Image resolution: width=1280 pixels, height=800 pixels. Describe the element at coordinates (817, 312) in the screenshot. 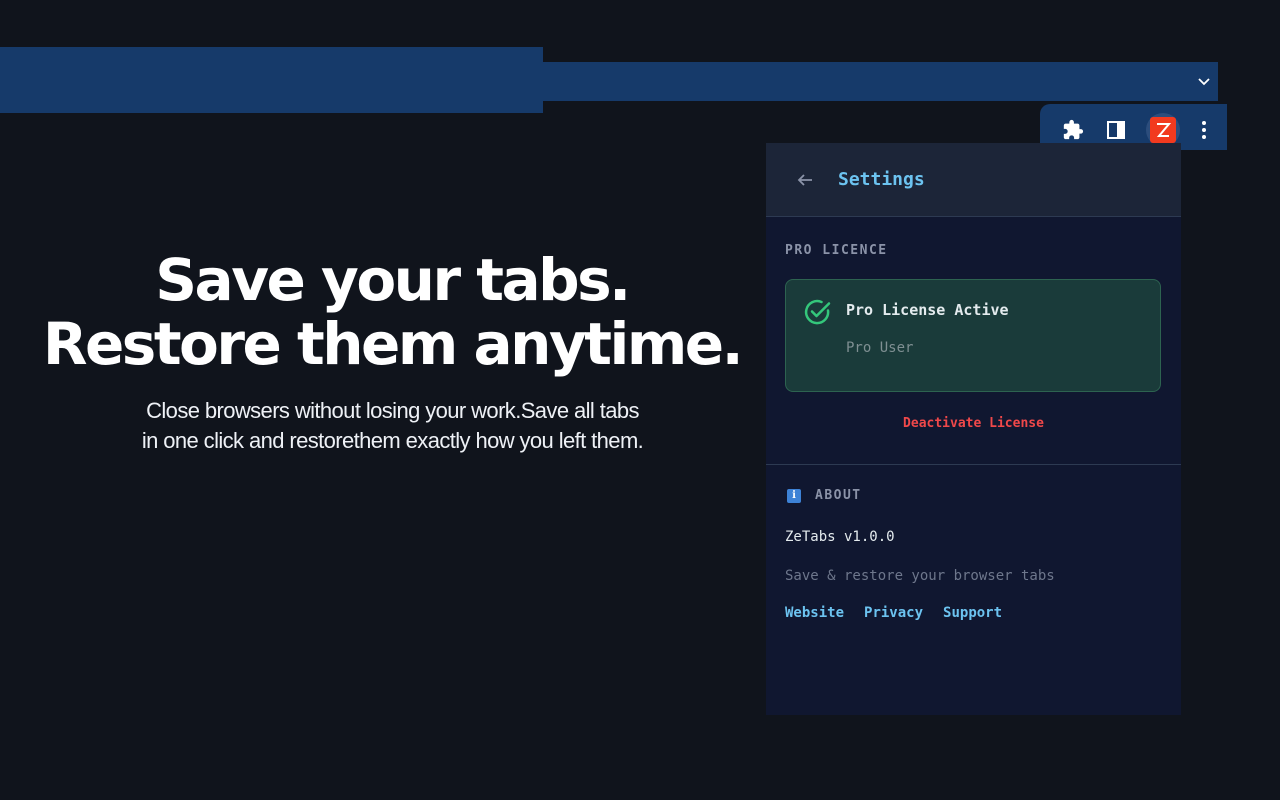

I see `check-circle-icon` at that location.